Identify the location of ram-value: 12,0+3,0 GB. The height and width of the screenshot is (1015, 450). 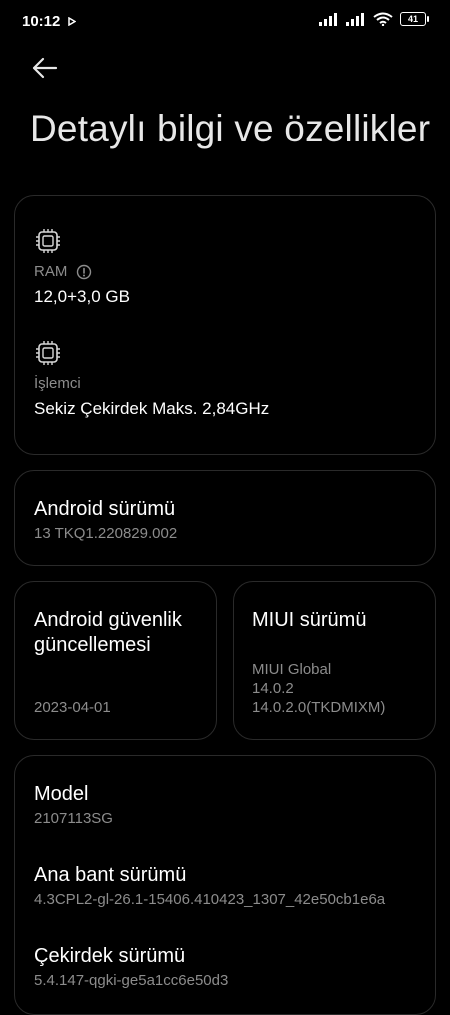
(82, 296).